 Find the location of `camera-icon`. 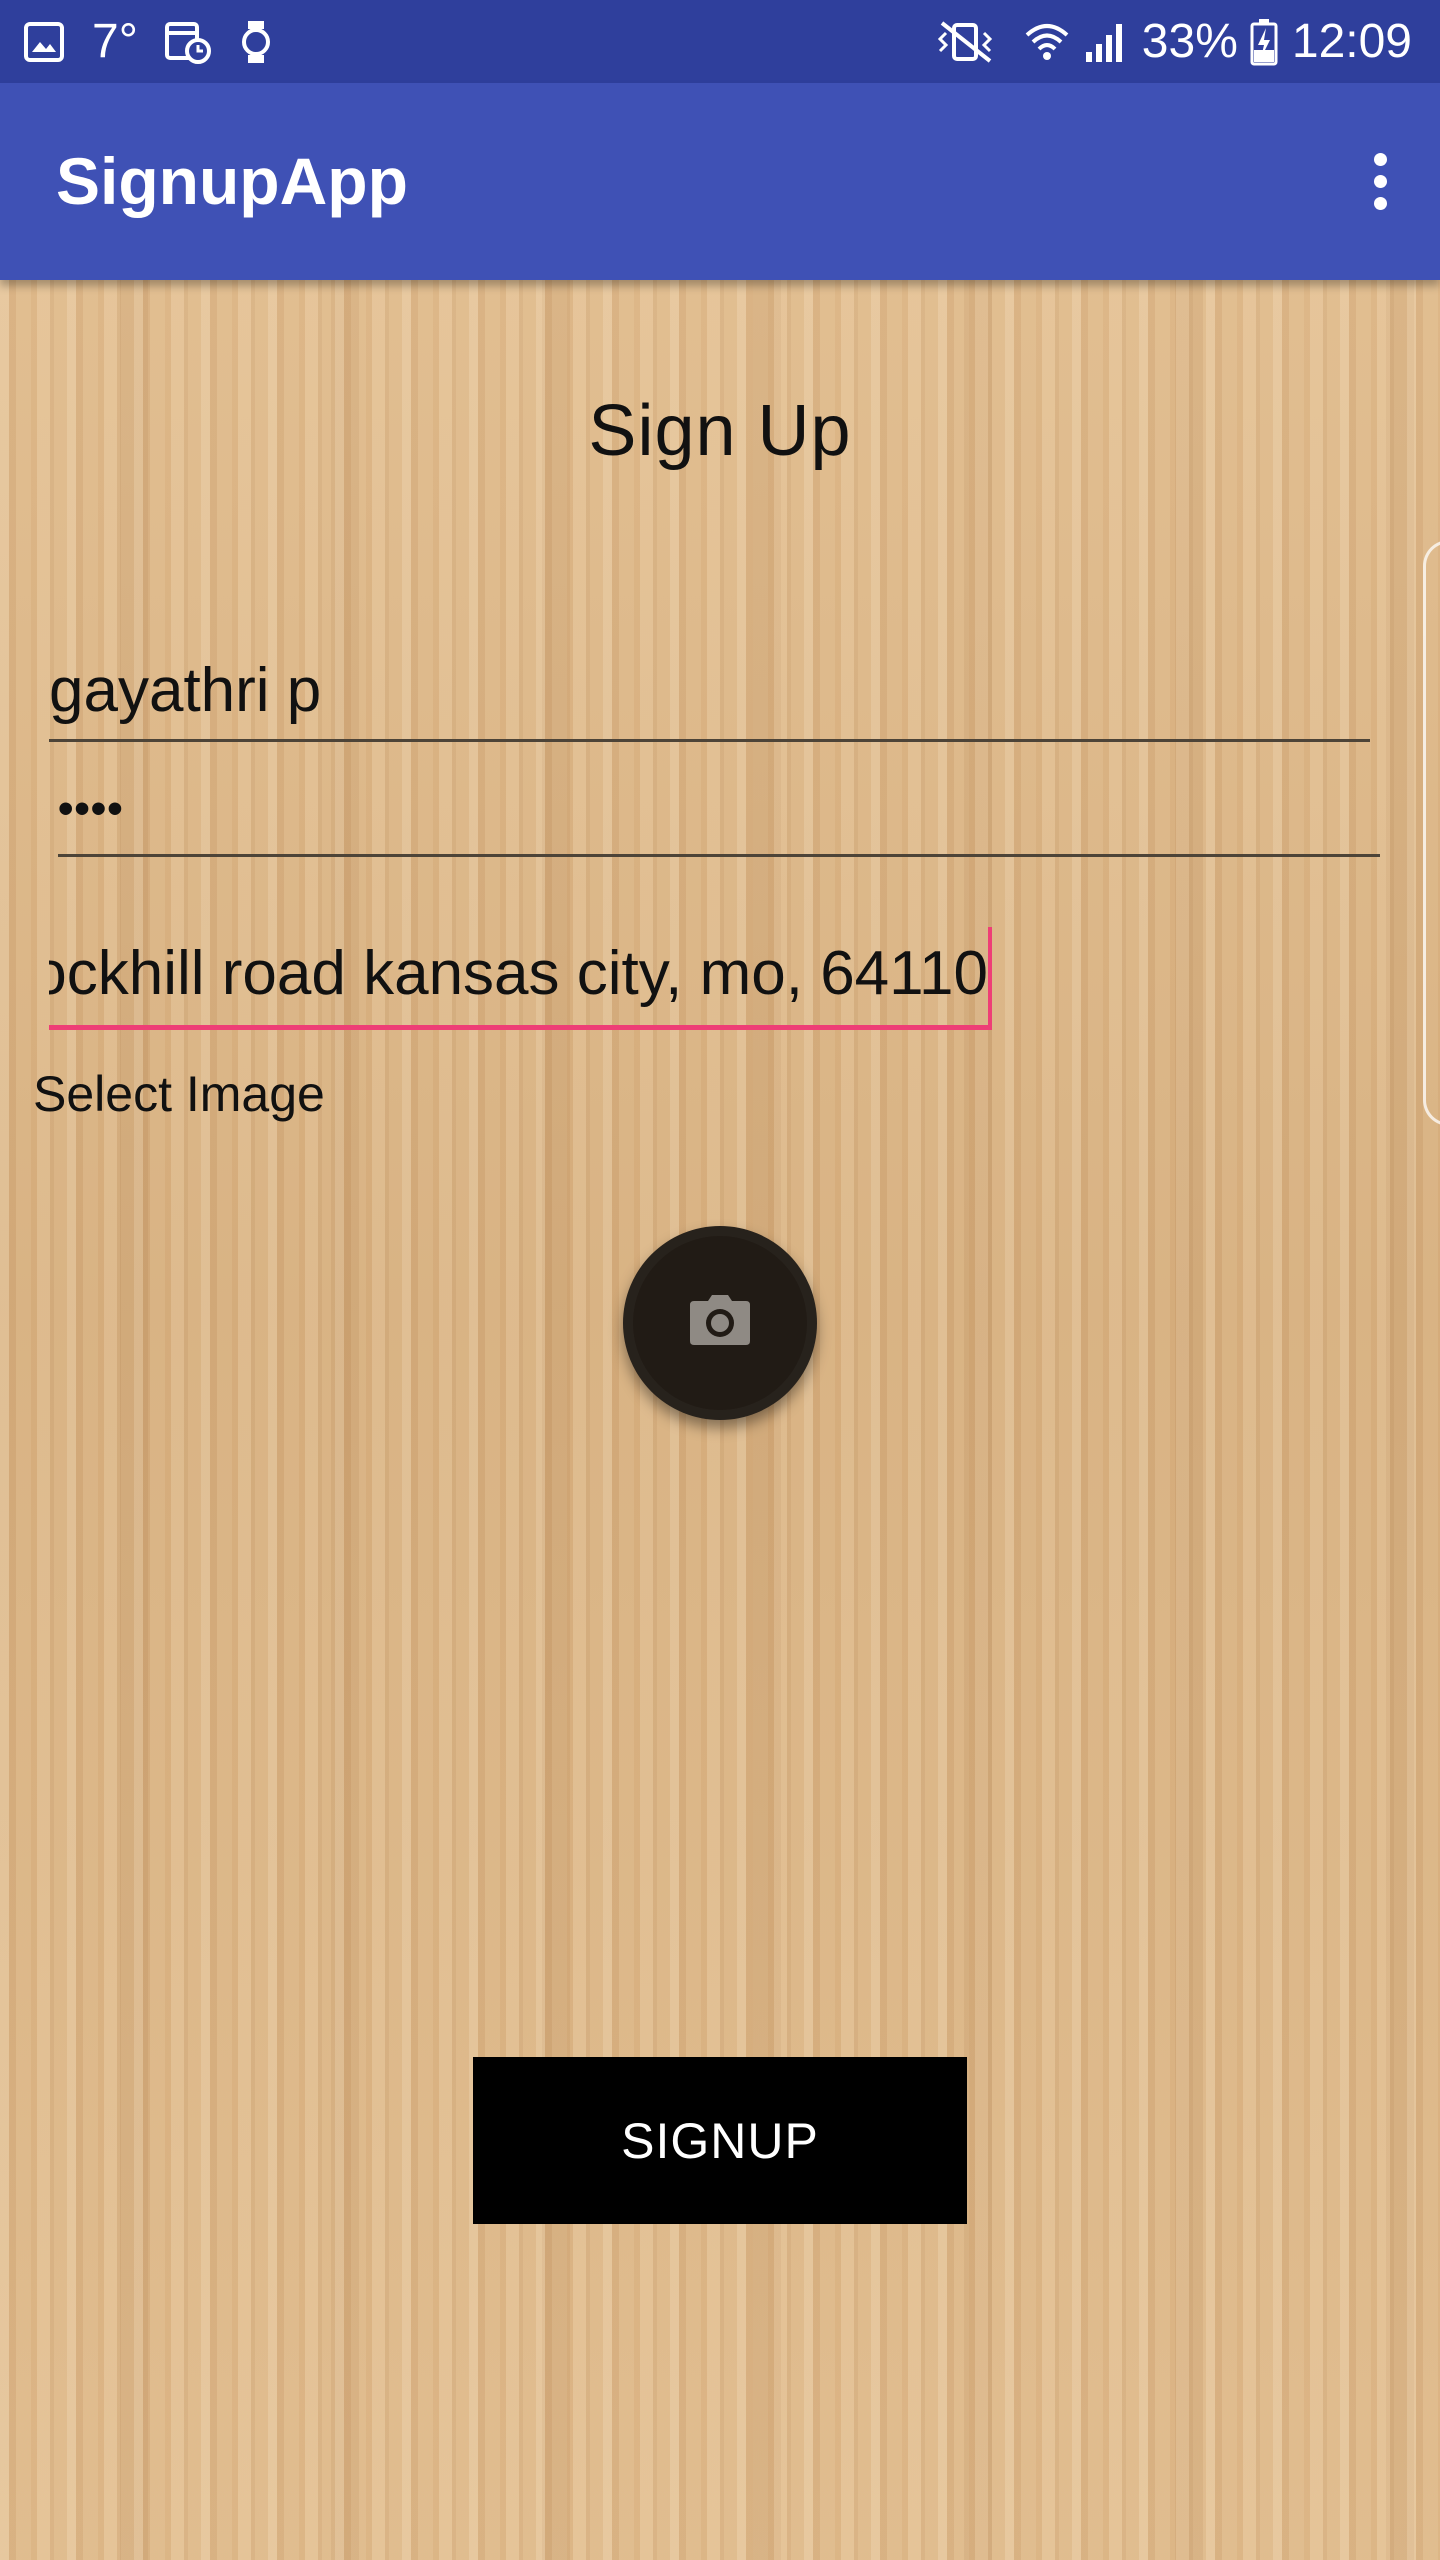

camera-icon is located at coordinates (720, 1323).